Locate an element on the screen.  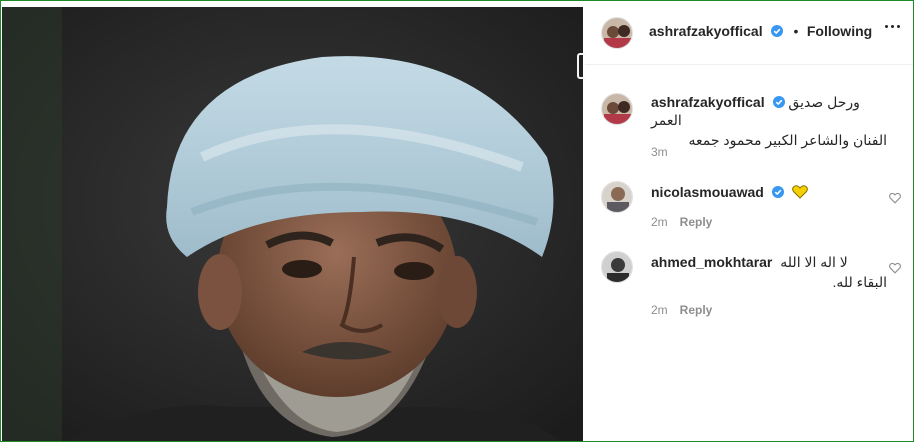
commenter-username: nicolasmouawad is located at coordinates (707, 192).